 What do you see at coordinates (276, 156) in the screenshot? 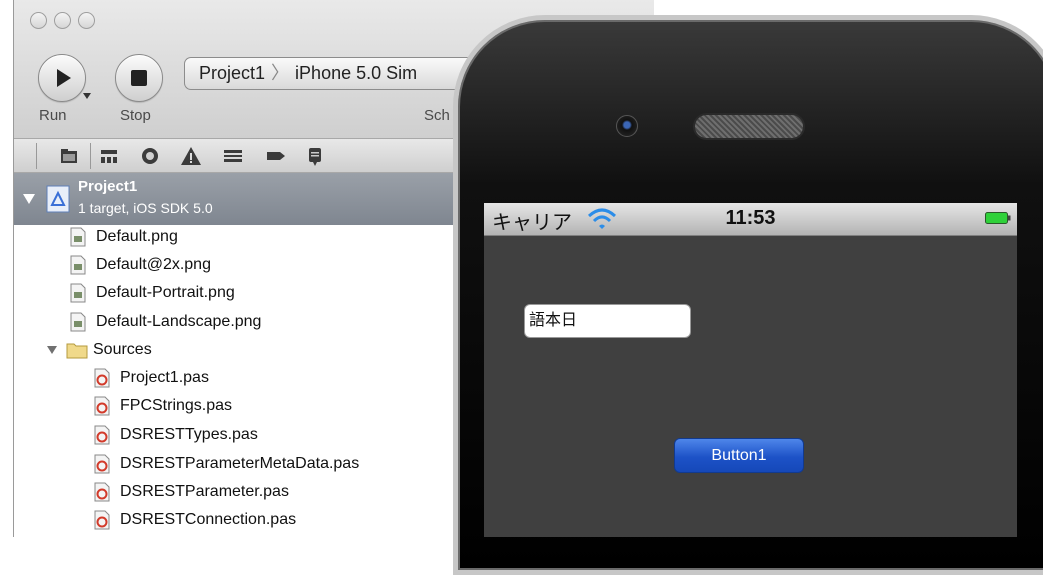
I see `breakpoint-icon` at bounding box center [276, 156].